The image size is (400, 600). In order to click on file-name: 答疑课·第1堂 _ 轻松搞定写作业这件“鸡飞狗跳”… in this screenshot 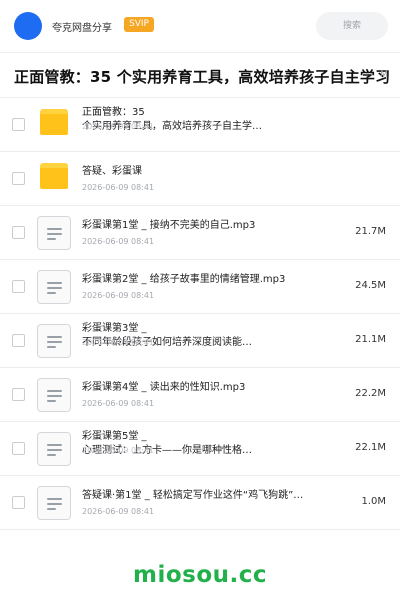, I will do `click(193, 495)`.